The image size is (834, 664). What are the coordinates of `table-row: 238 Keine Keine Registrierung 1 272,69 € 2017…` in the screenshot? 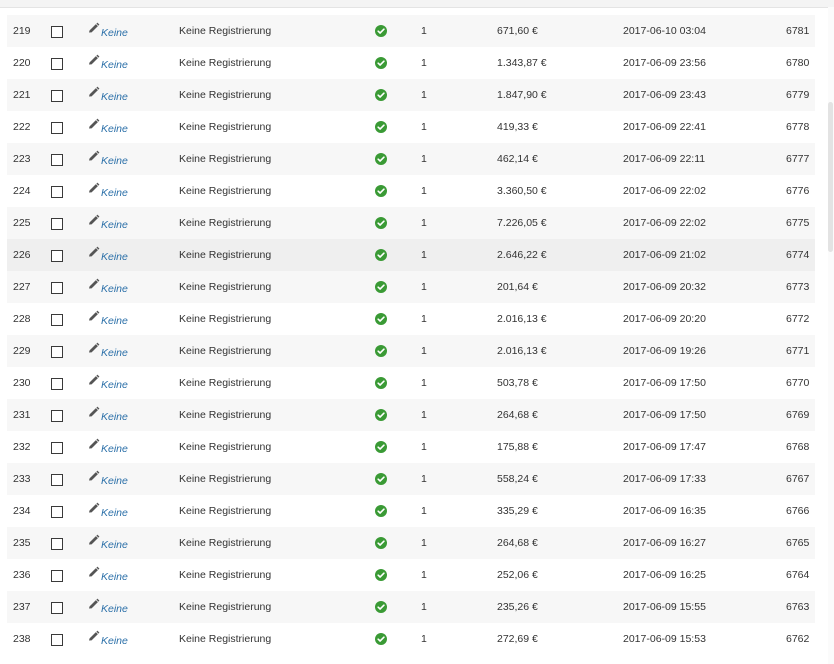 It's located at (411, 639).